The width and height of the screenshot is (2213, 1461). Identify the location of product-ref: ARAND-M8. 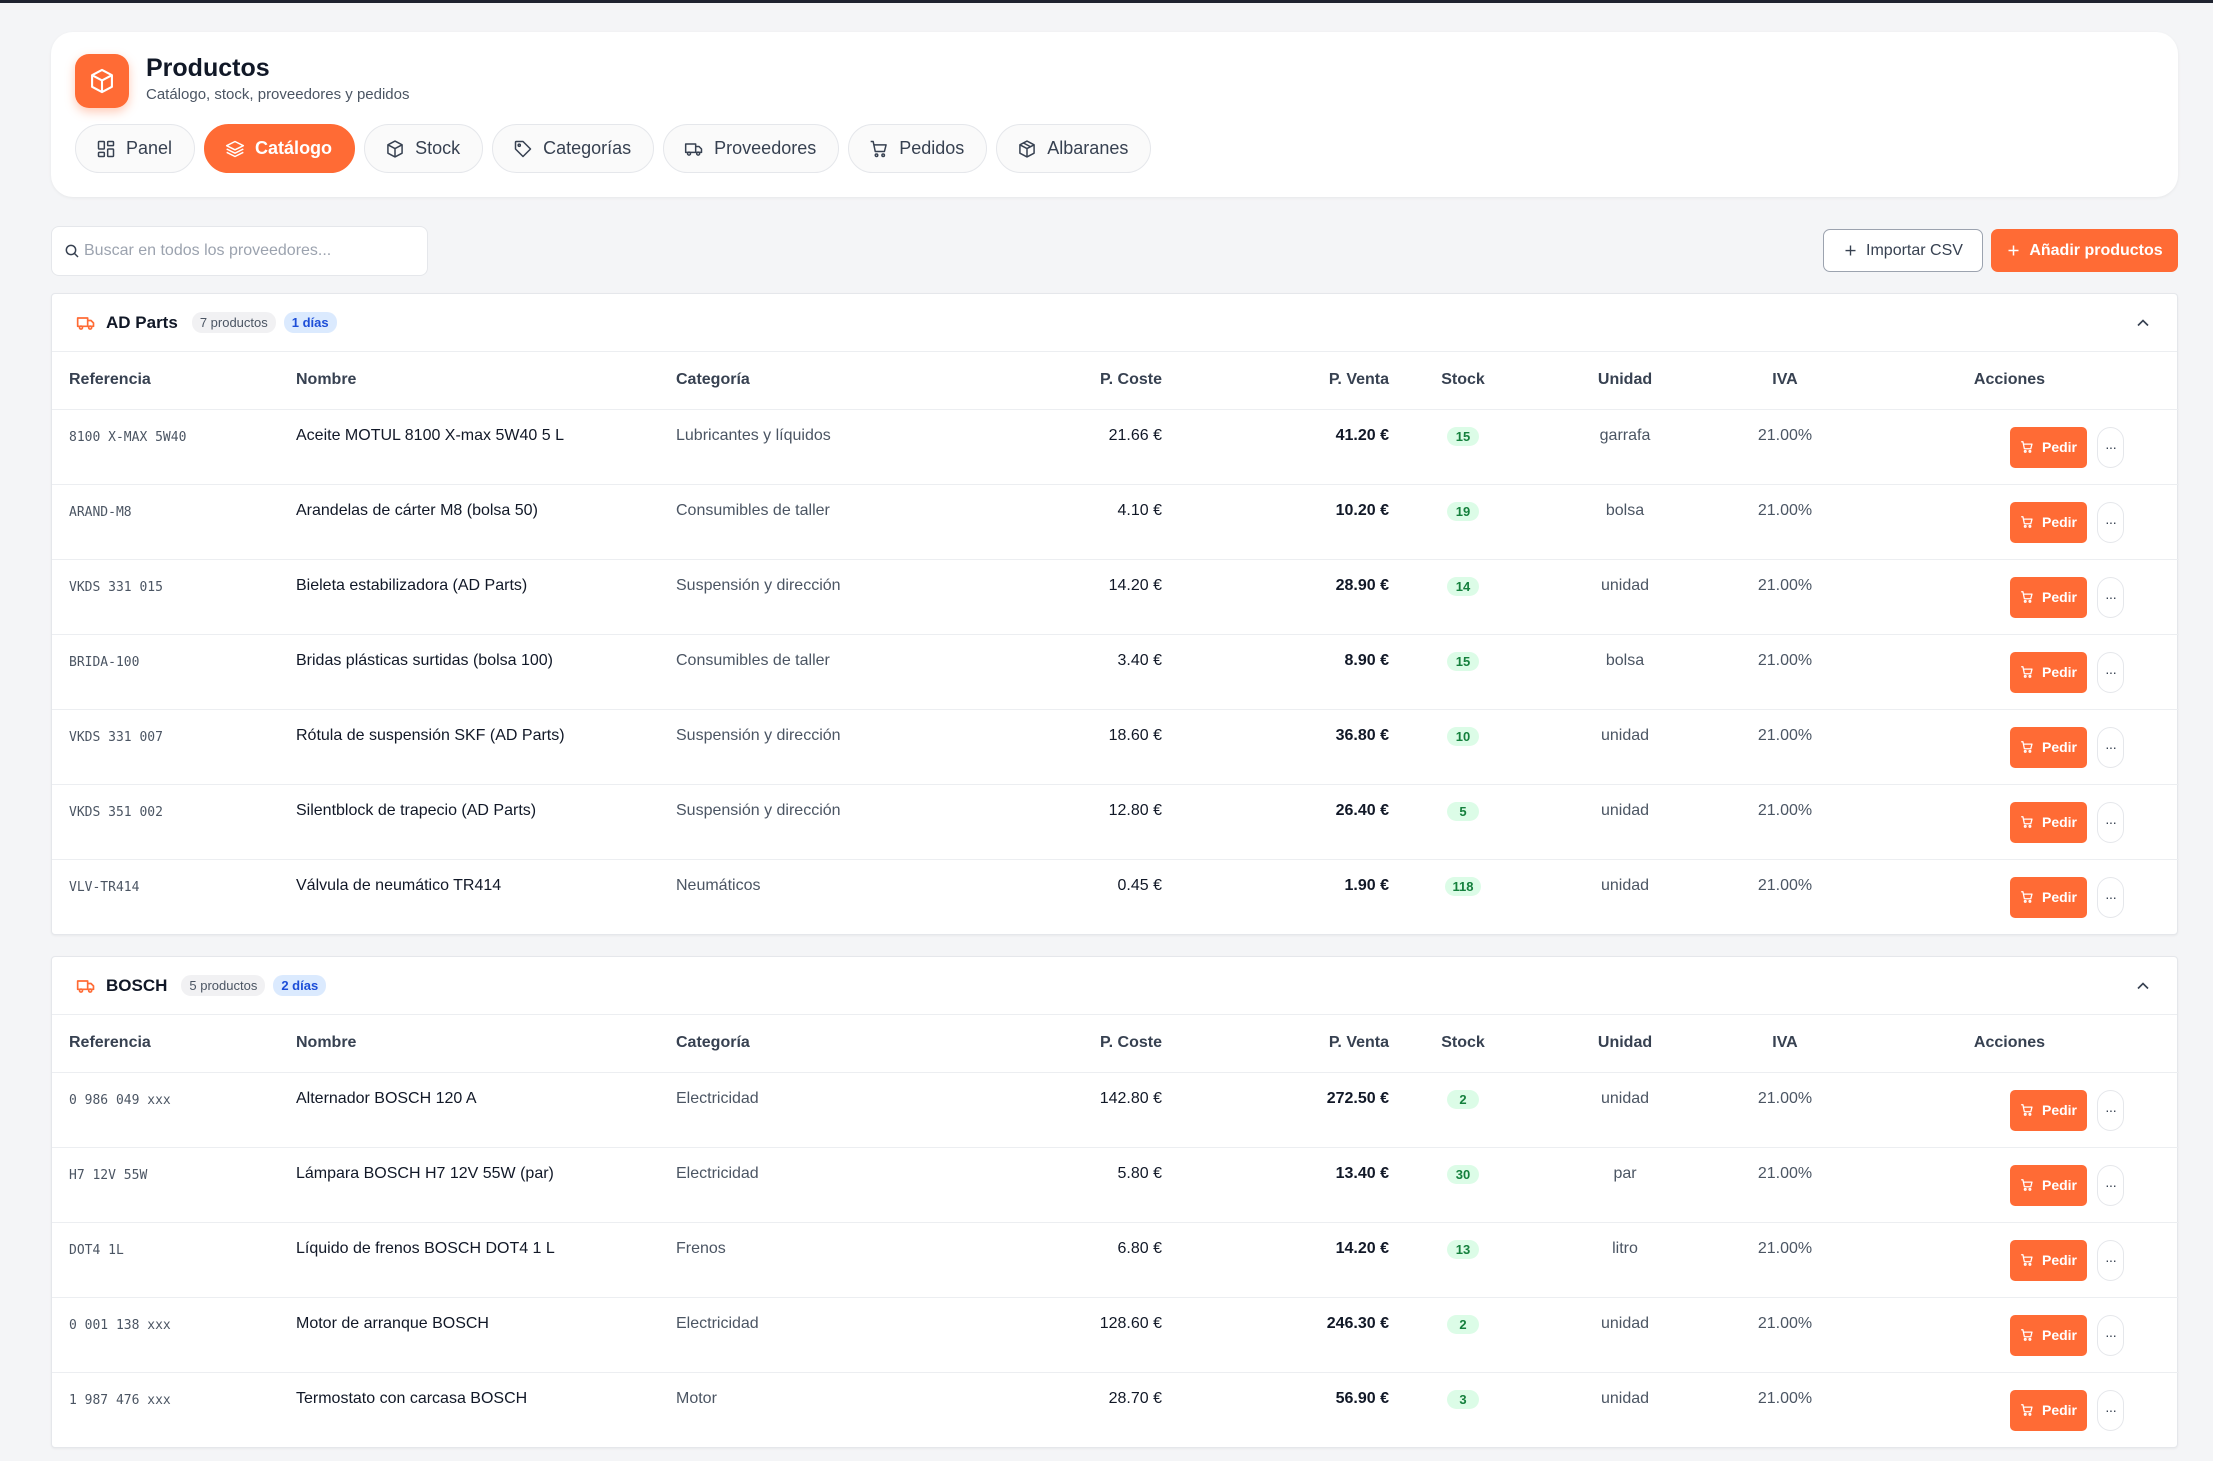
(165, 522).